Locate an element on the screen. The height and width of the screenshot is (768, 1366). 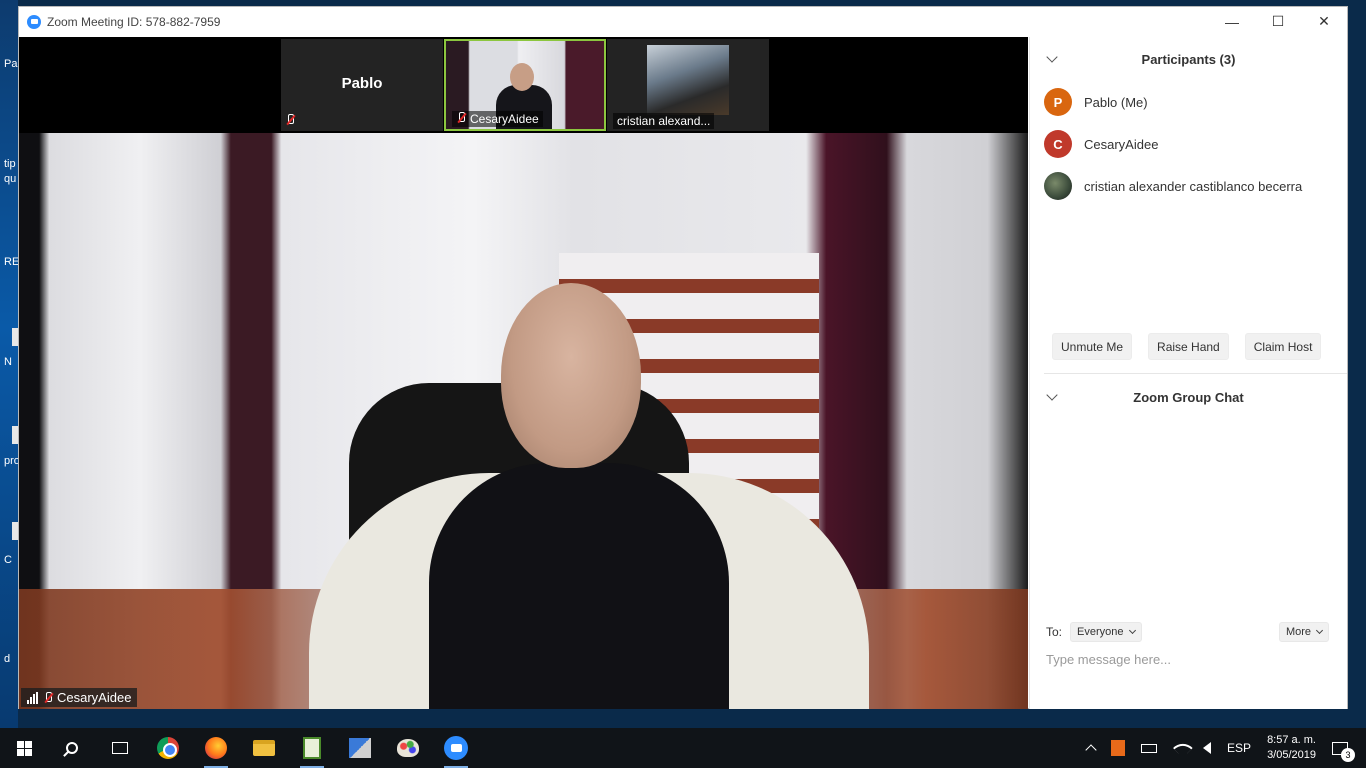
search-button is located at coordinates (72, 748).